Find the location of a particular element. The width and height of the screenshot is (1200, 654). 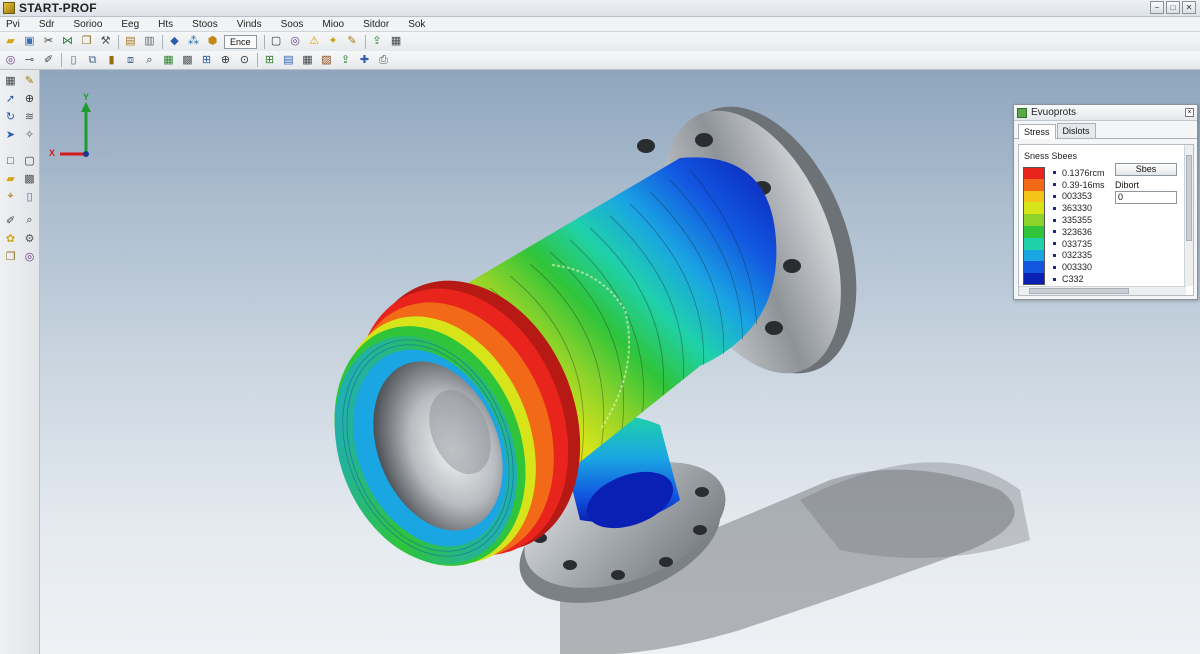

legend-row: 0.39-16ms is located at coordinates (1064, 184).